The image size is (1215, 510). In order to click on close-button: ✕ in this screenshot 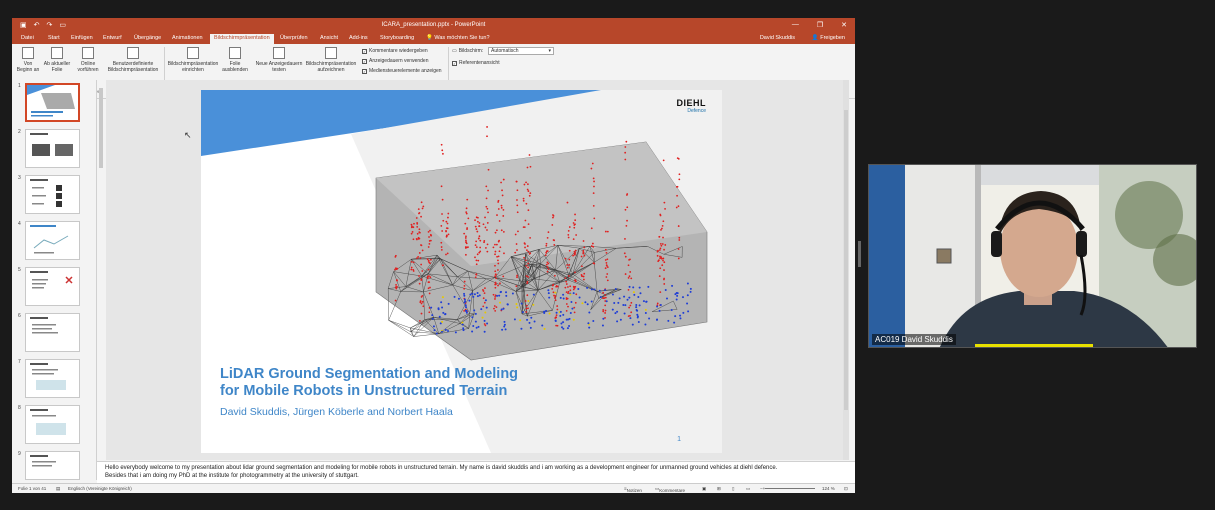, I will do `click(844, 25)`.